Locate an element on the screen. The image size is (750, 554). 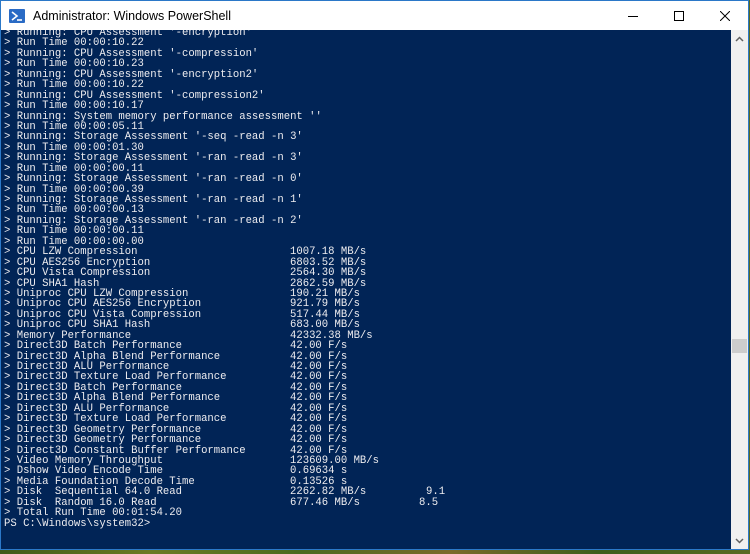
close-icon is located at coordinates (725, 15).